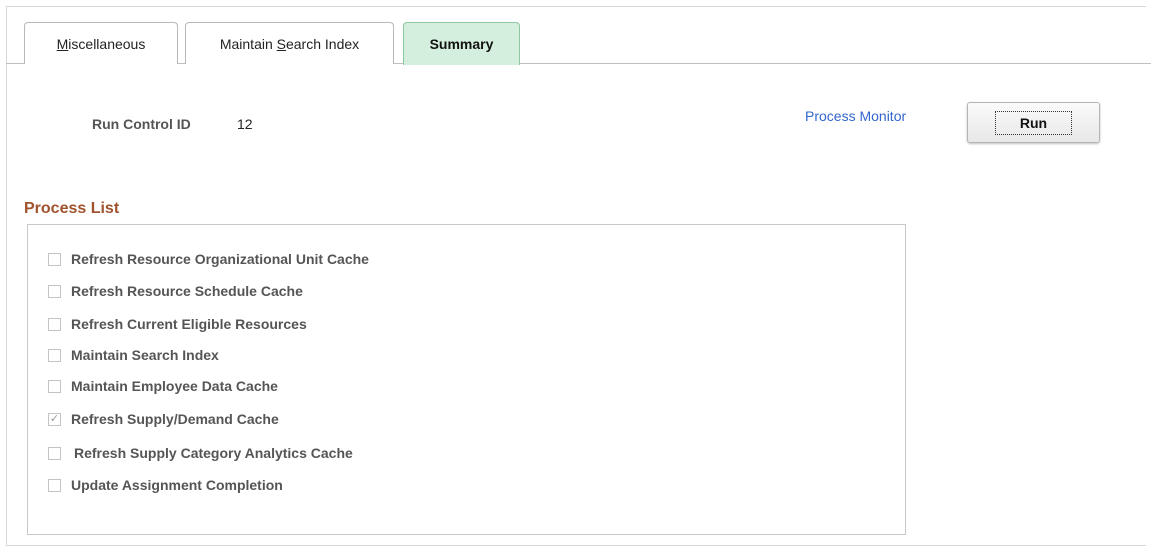  I want to click on tab-label: Summary, so click(461, 44).